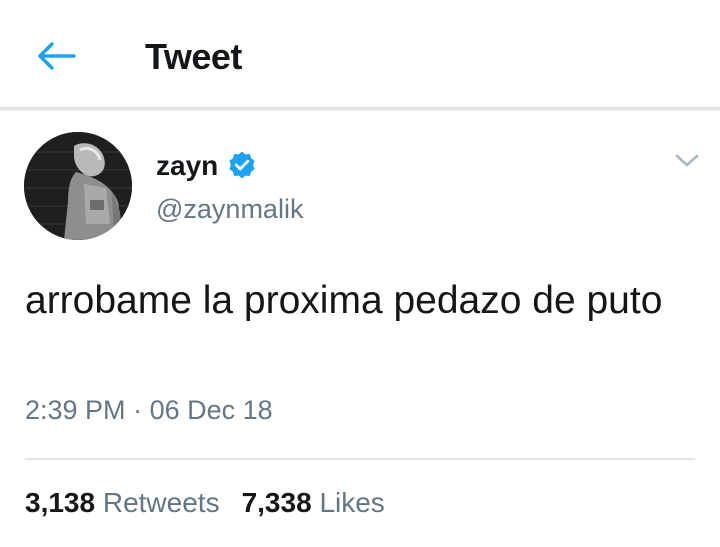 The height and width of the screenshot is (547, 720). What do you see at coordinates (360, 109) in the screenshot?
I see `header-divider` at bounding box center [360, 109].